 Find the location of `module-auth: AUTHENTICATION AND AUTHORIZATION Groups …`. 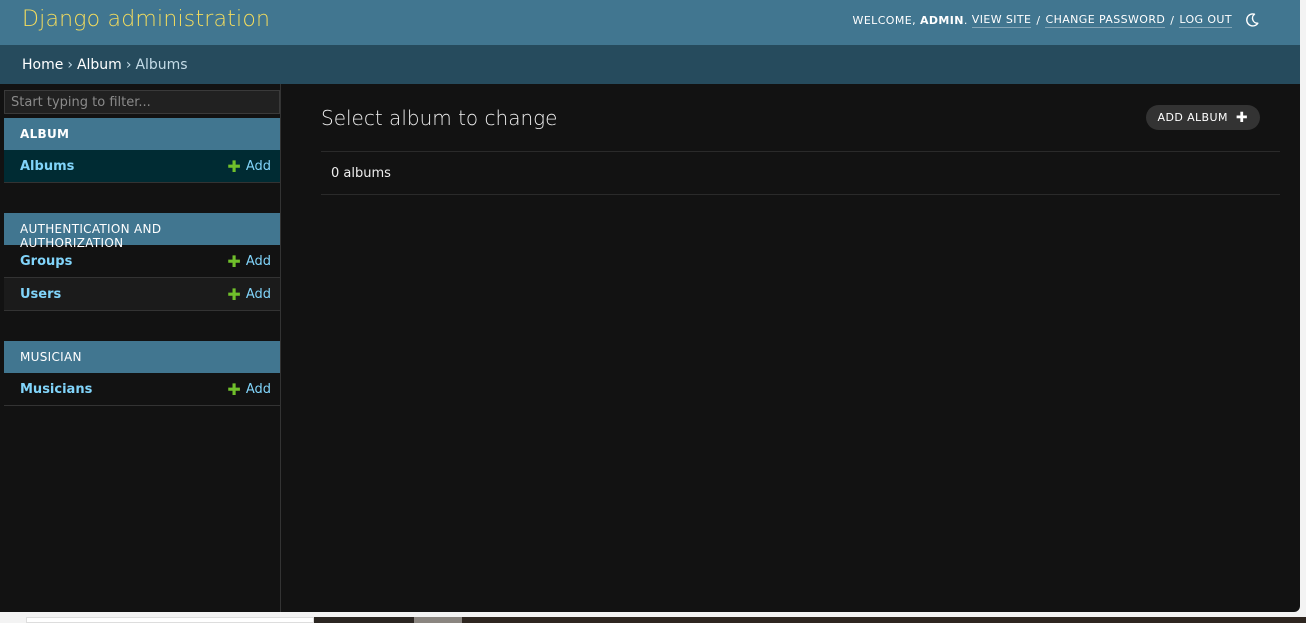

module-auth: AUTHENTICATION AND AUTHORIZATION Groups … is located at coordinates (142, 262).